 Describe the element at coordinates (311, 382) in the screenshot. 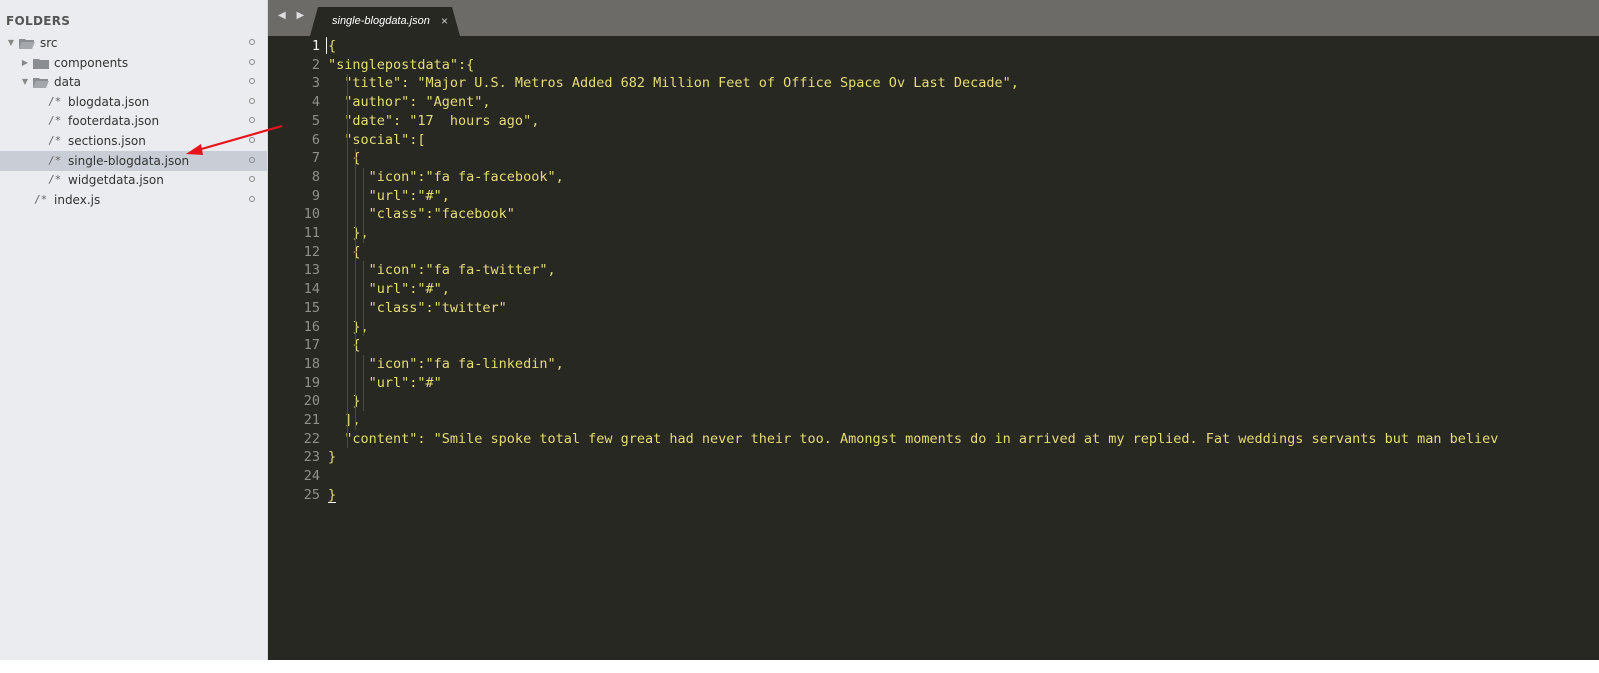

I see `line-number: 19` at that location.